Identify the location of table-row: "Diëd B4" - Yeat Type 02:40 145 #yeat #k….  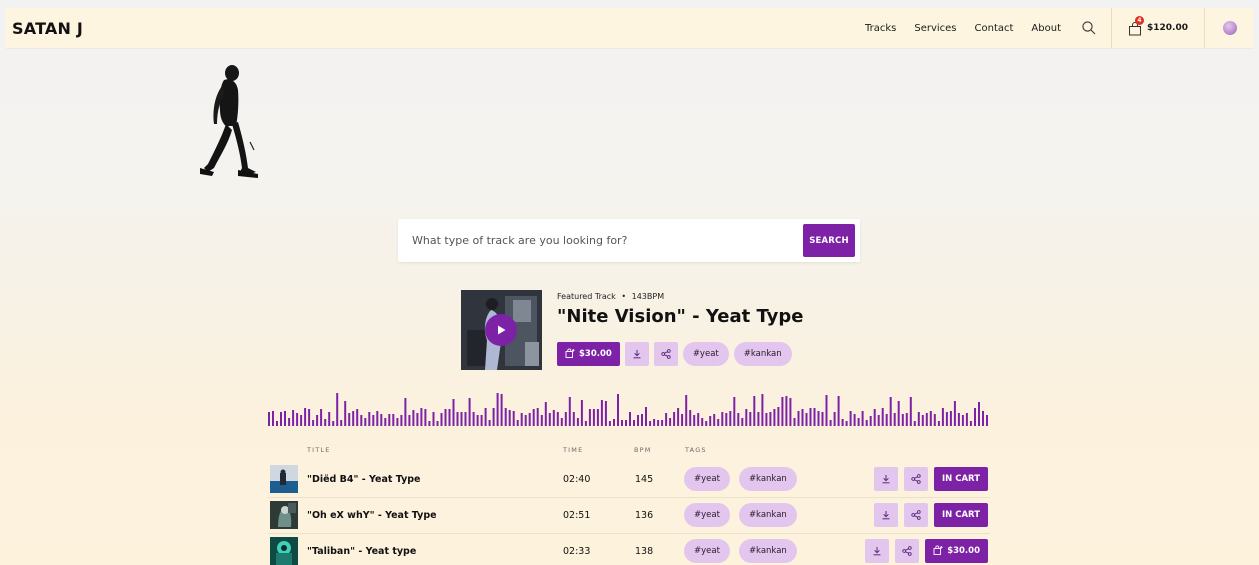
(629, 480).